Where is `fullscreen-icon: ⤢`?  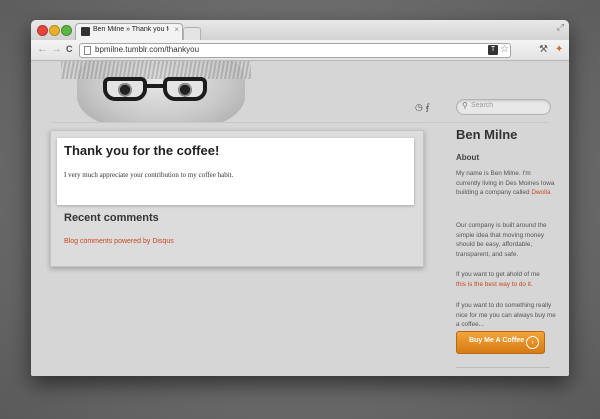
fullscreen-icon: ⤢ is located at coordinates (560, 27).